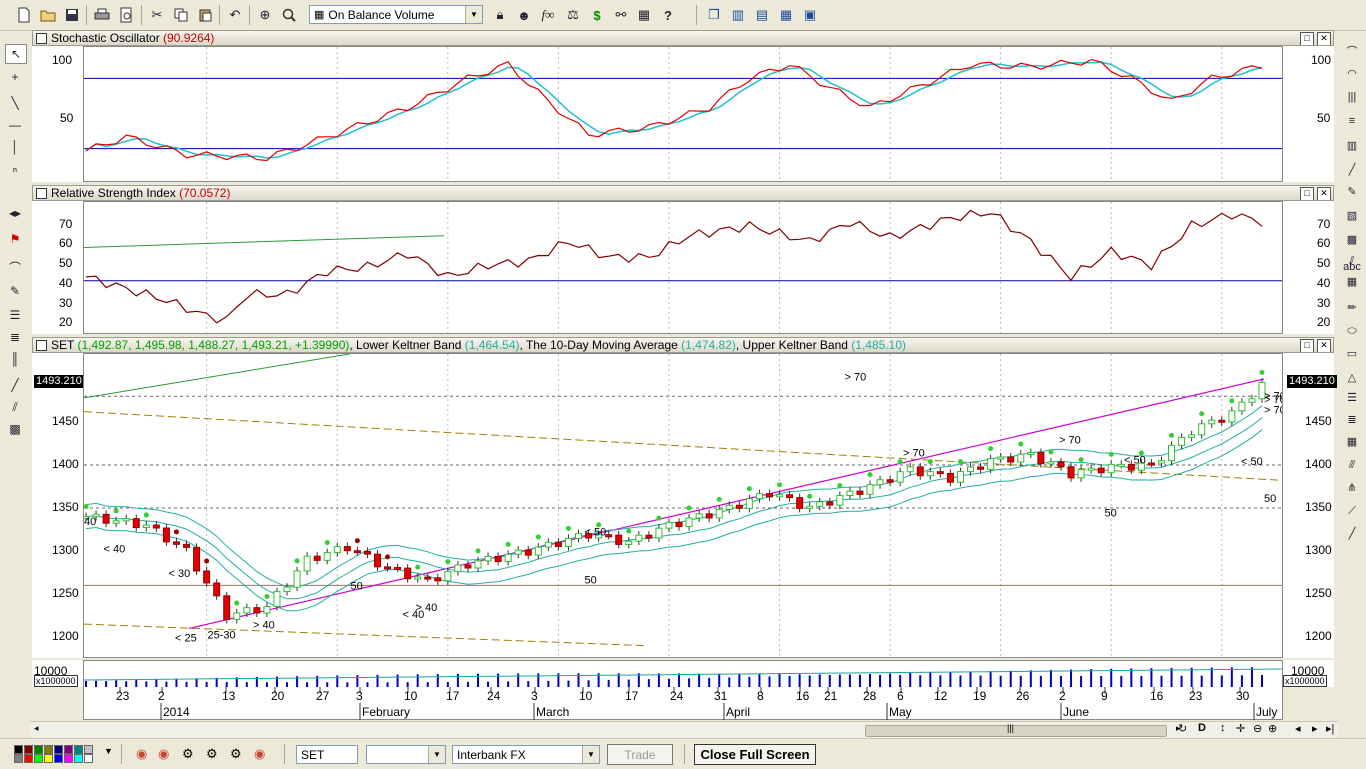 This screenshot has width=1366, height=769. What do you see at coordinates (15, 171) in the screenshot?
I see `text-tool-icon: ⁿ` at bounding box center [15, 171].